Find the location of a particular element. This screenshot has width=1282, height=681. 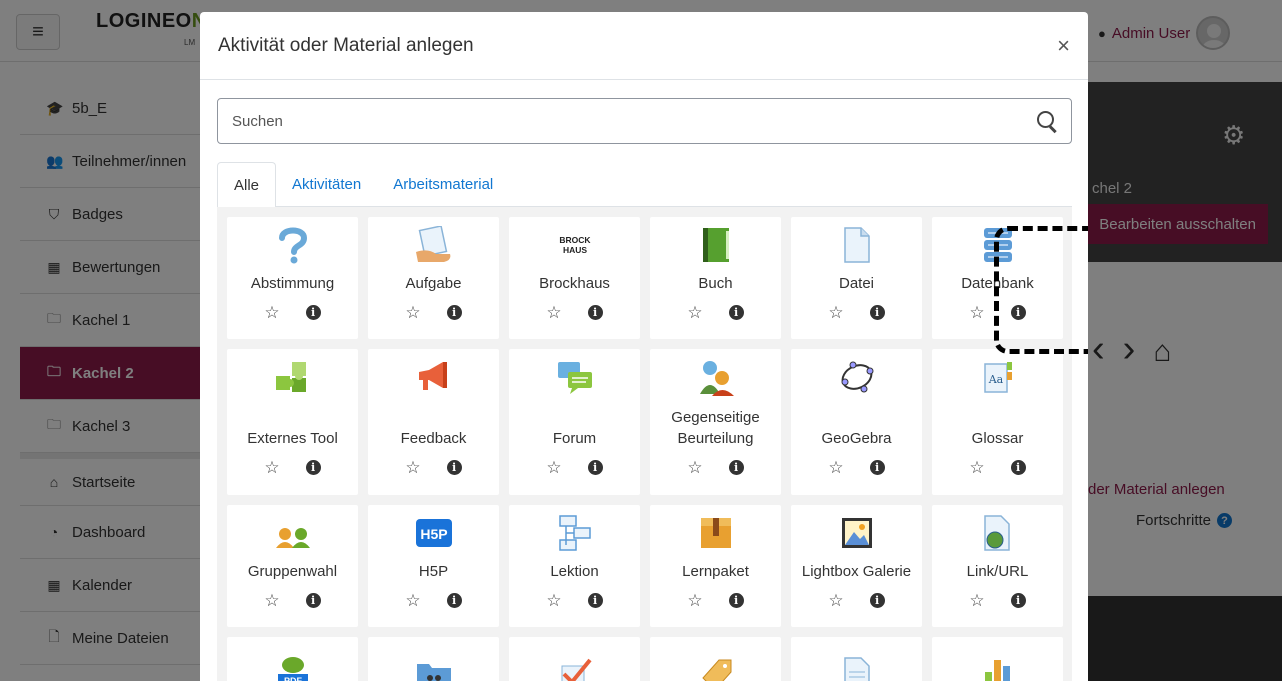

book-icon is located at coordinates (716, 245).